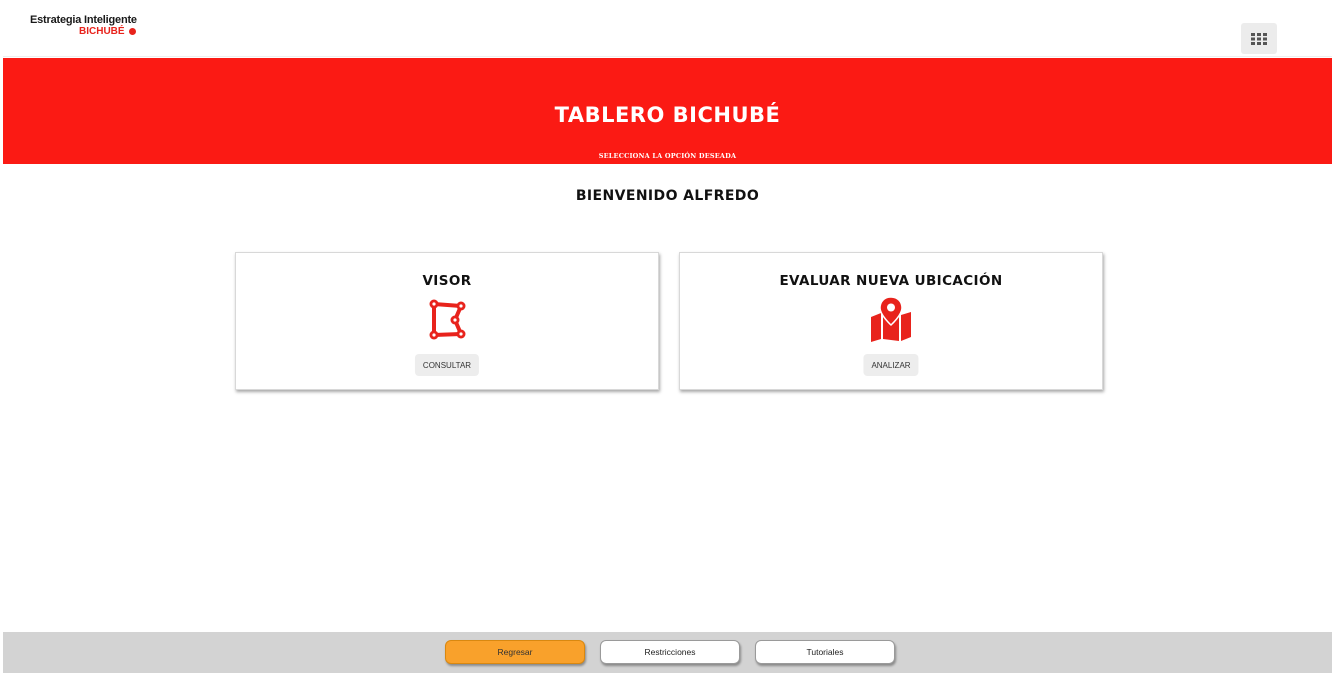 This screenshot has width=1335, height=673. Describe the element at coordinates (891, 281) in the screenshot. I see `card-title: EVALUAR NUEVA UBICACIÓN` at that location.